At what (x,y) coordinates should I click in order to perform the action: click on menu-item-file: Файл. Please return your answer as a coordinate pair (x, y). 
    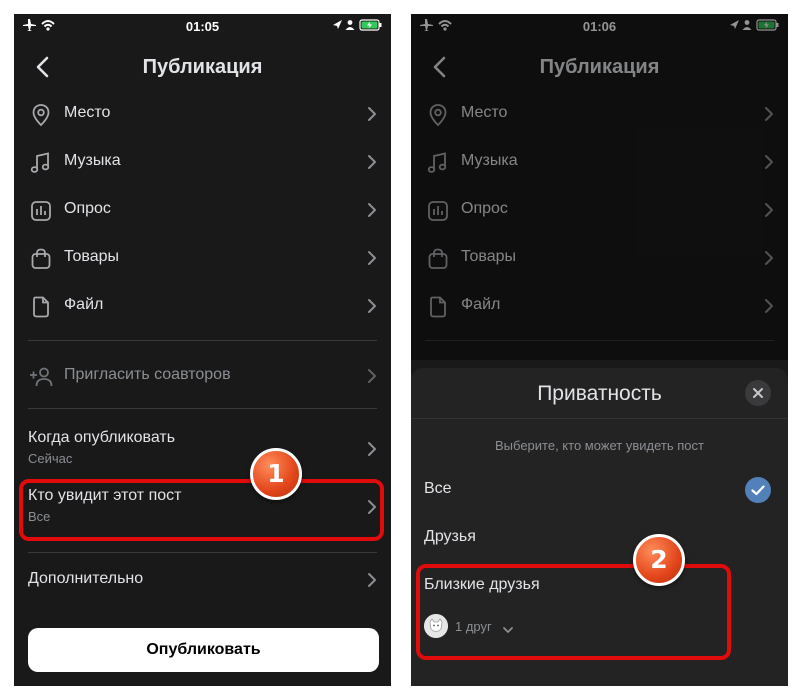
    Looking at the image, I should click on (202, 306).